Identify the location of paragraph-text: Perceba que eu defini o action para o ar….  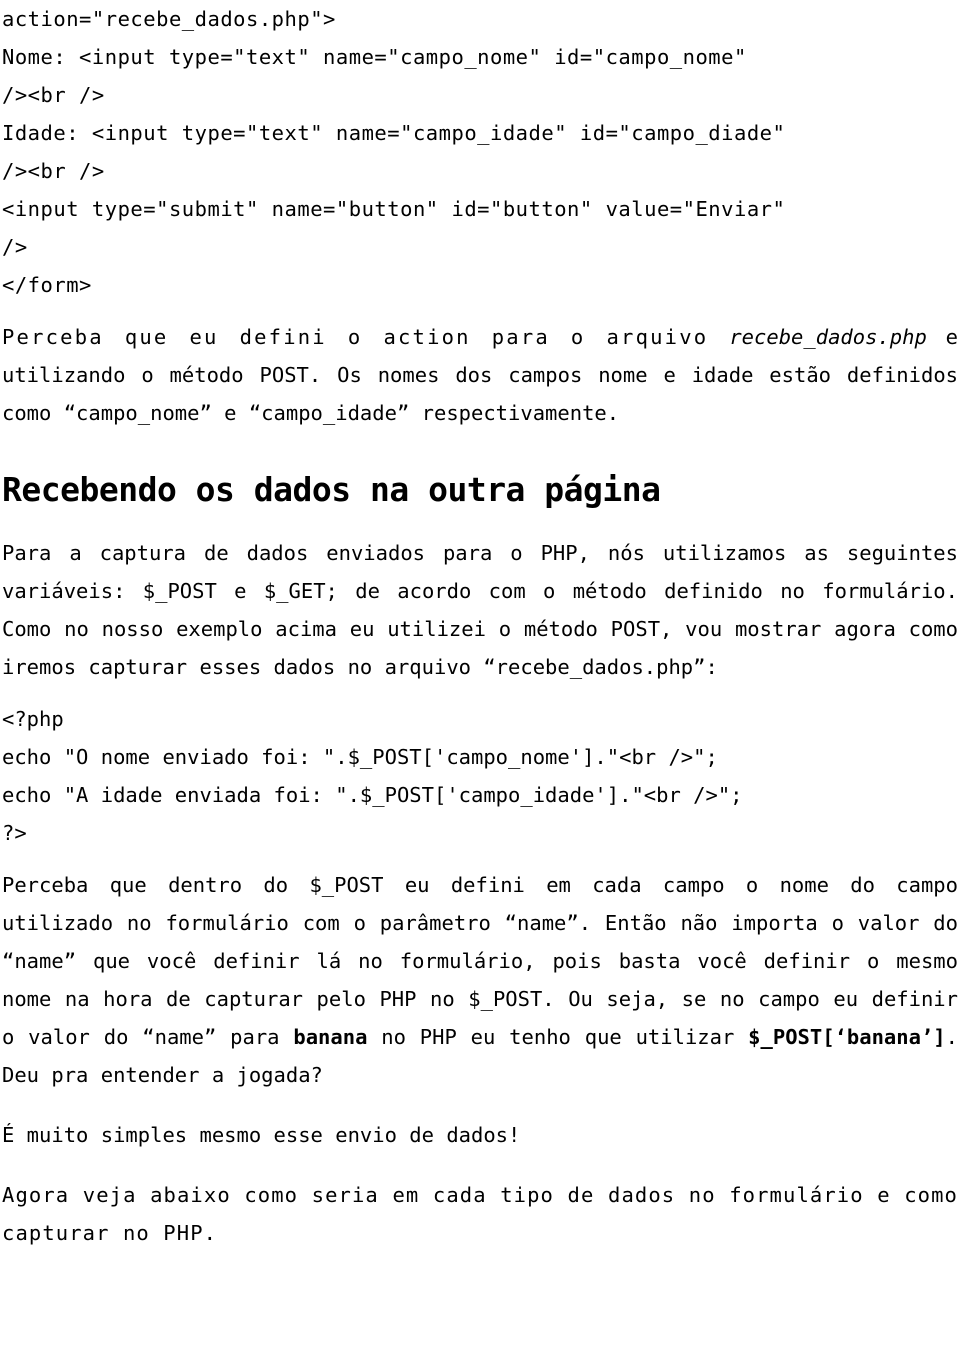
(366, 337).